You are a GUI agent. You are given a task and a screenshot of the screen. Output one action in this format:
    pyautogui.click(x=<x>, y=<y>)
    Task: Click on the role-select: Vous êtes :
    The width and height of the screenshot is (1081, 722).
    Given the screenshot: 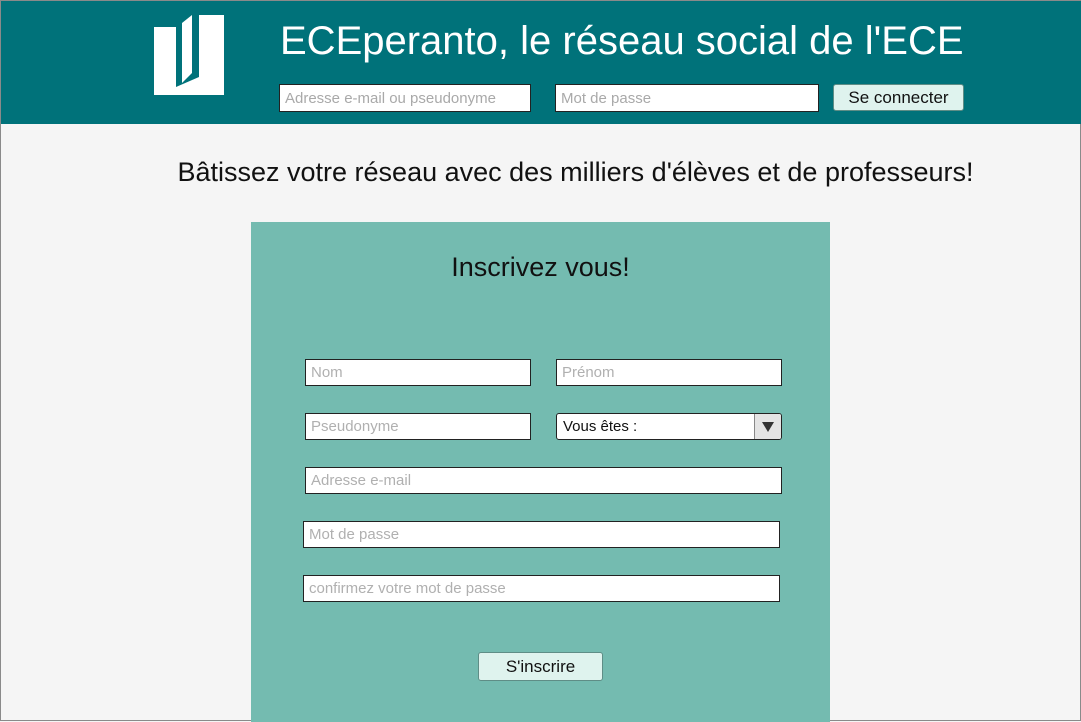 What is the action you would take?
    pyautogui.click(x=669, y=426)
    